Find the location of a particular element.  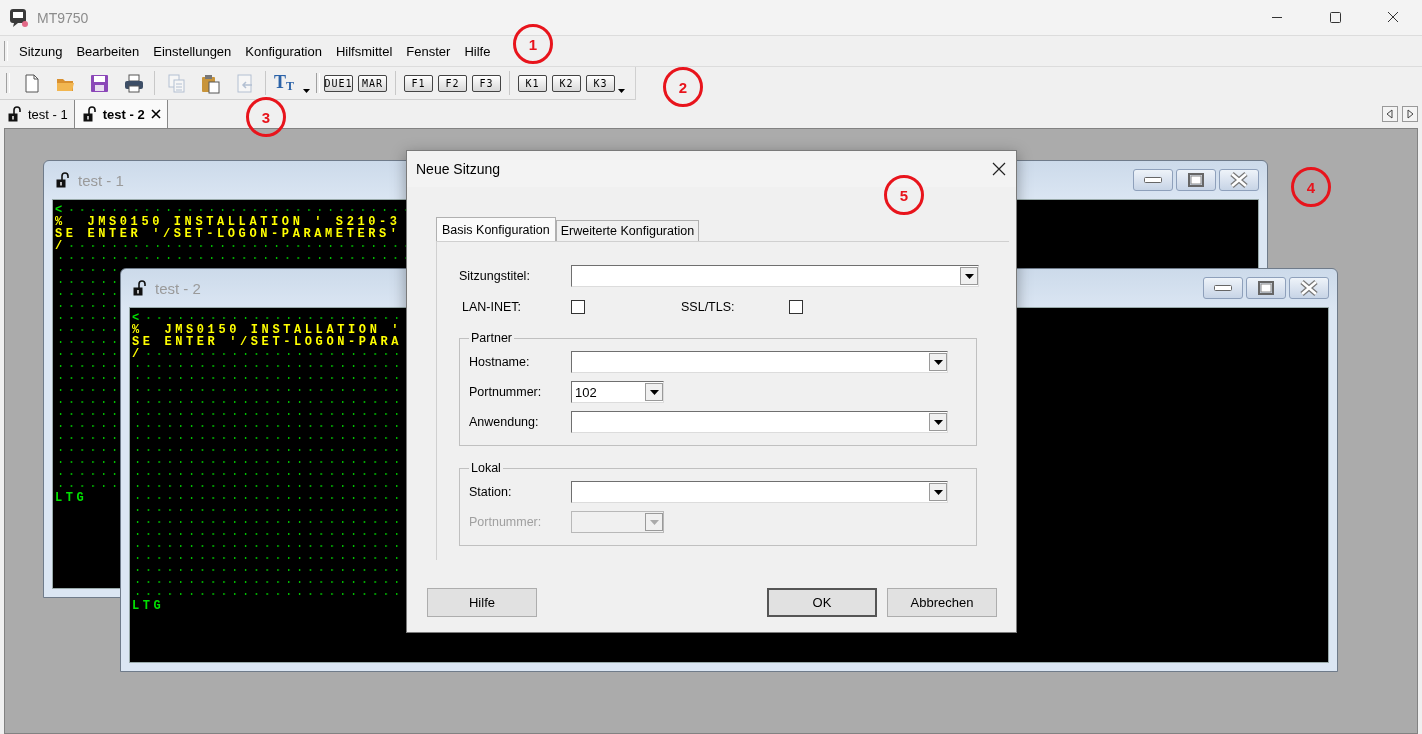

field-label: Station: is located at coordinates (491, 492).